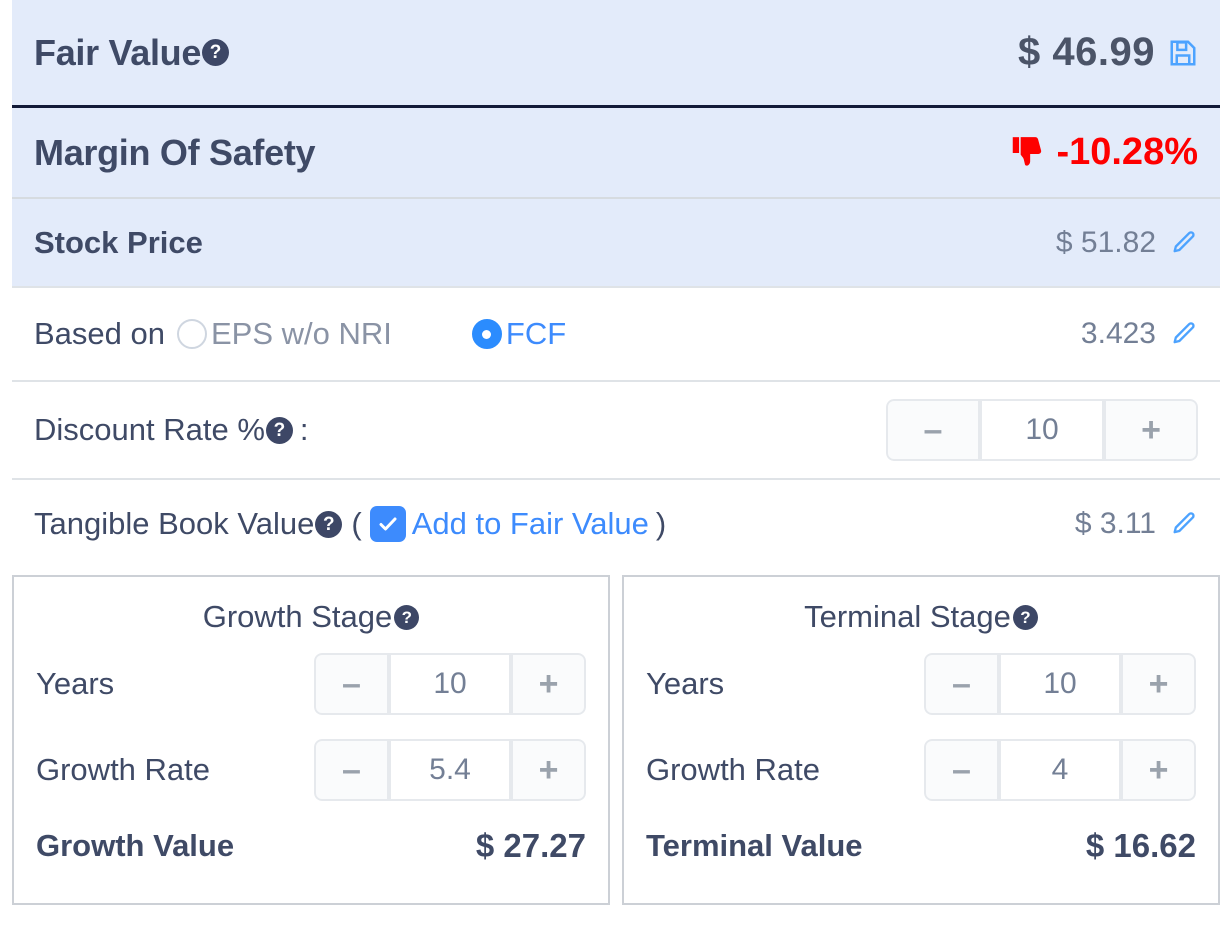 The image size is (1232, 929). I want to click on margin-of-safety-row: Margin Of Safety -10.28%, so click(616, 152).